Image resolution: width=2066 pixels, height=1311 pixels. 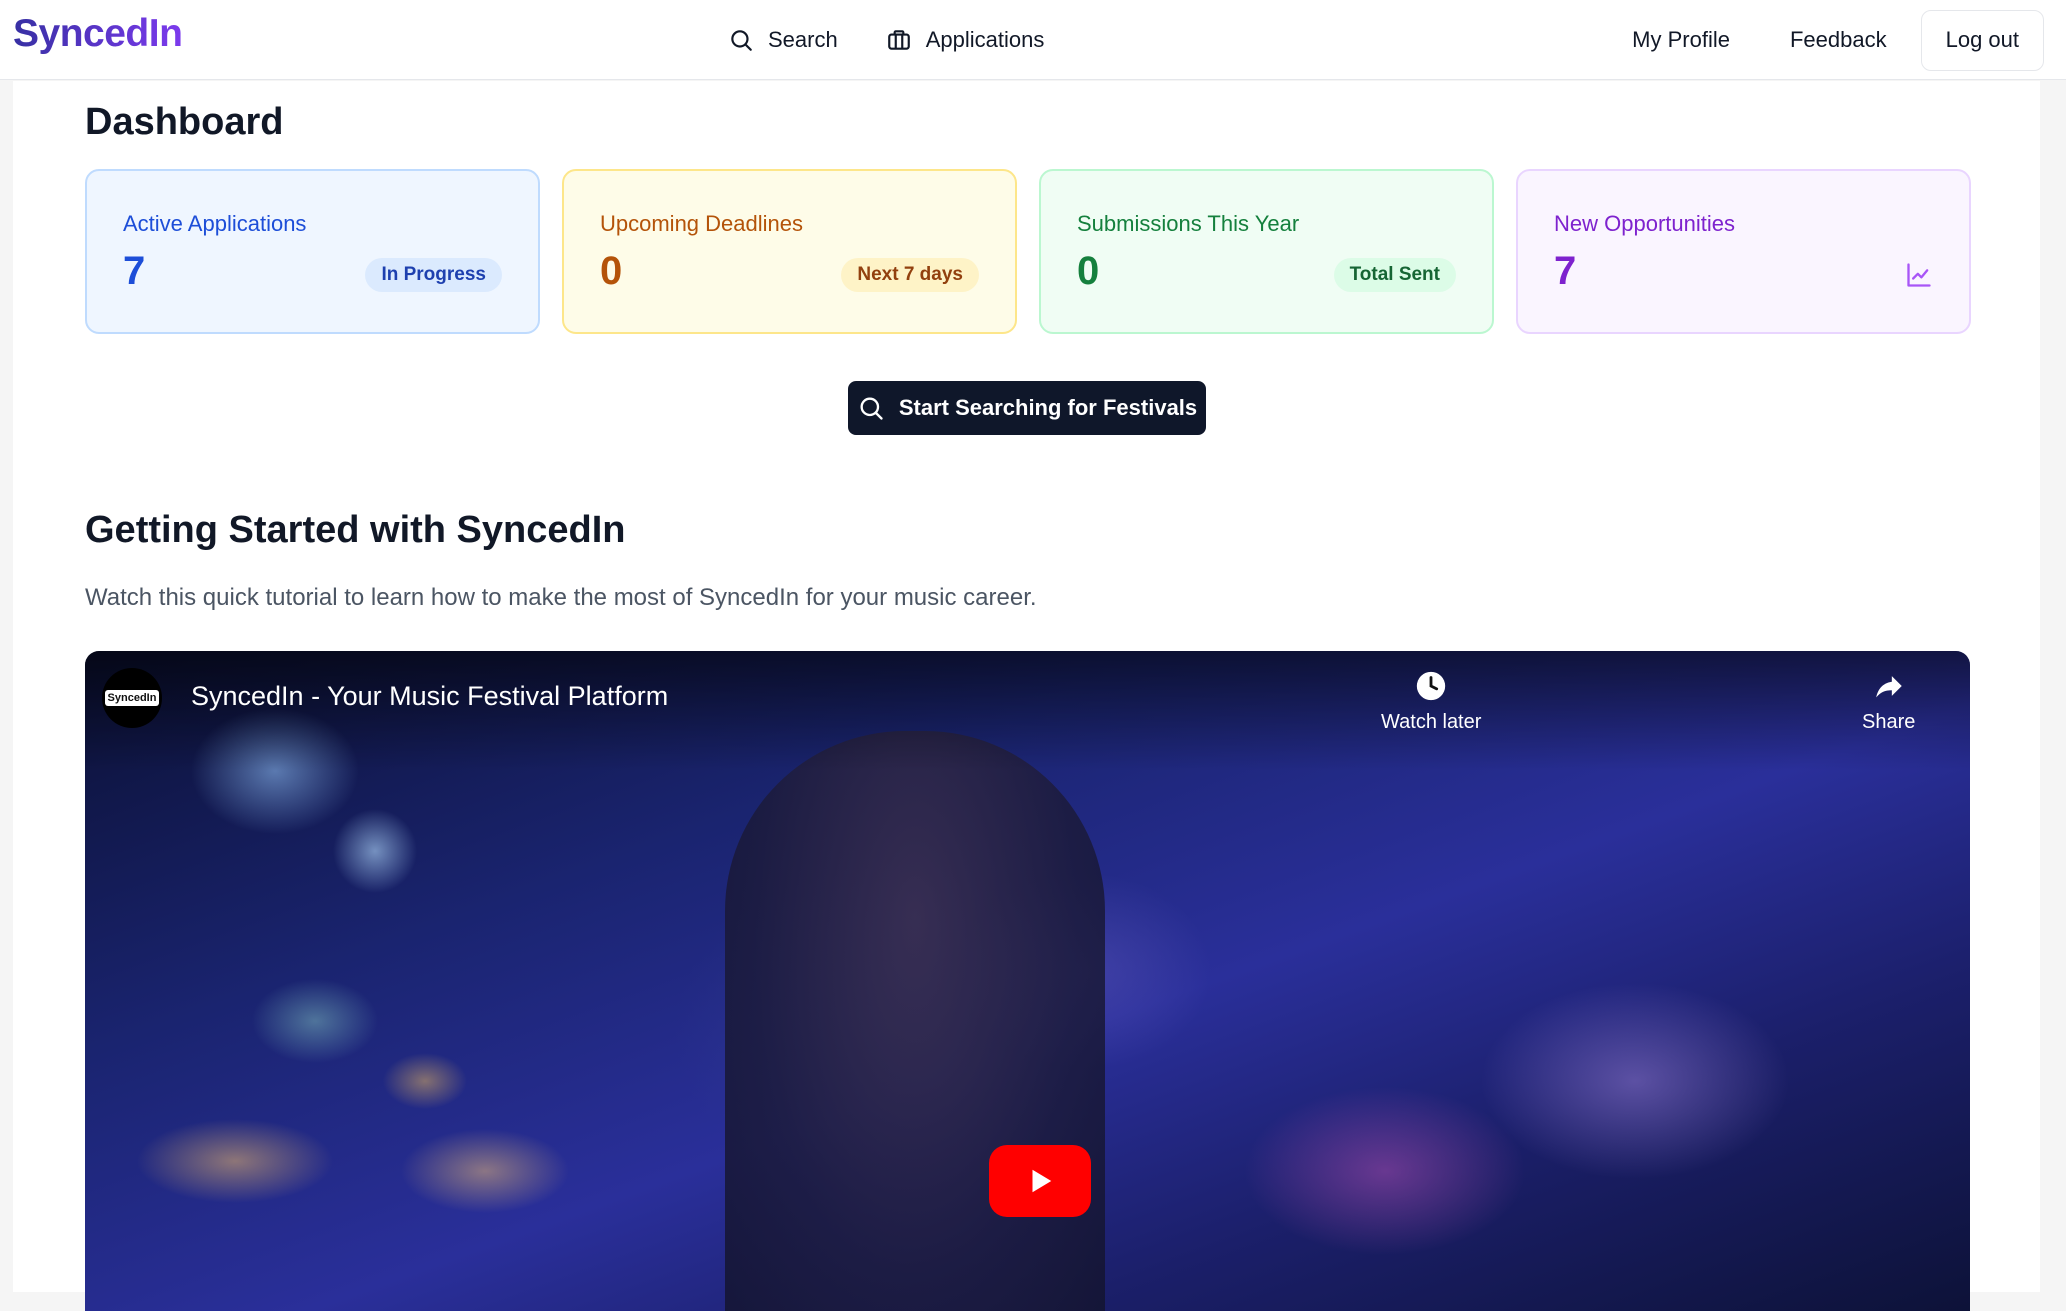 What do you see at coordinates (312, 251) in the screenshot?
I see `stat-card-active-applications: Active Applications 7 In Progress` at bounding box center [312, 251].